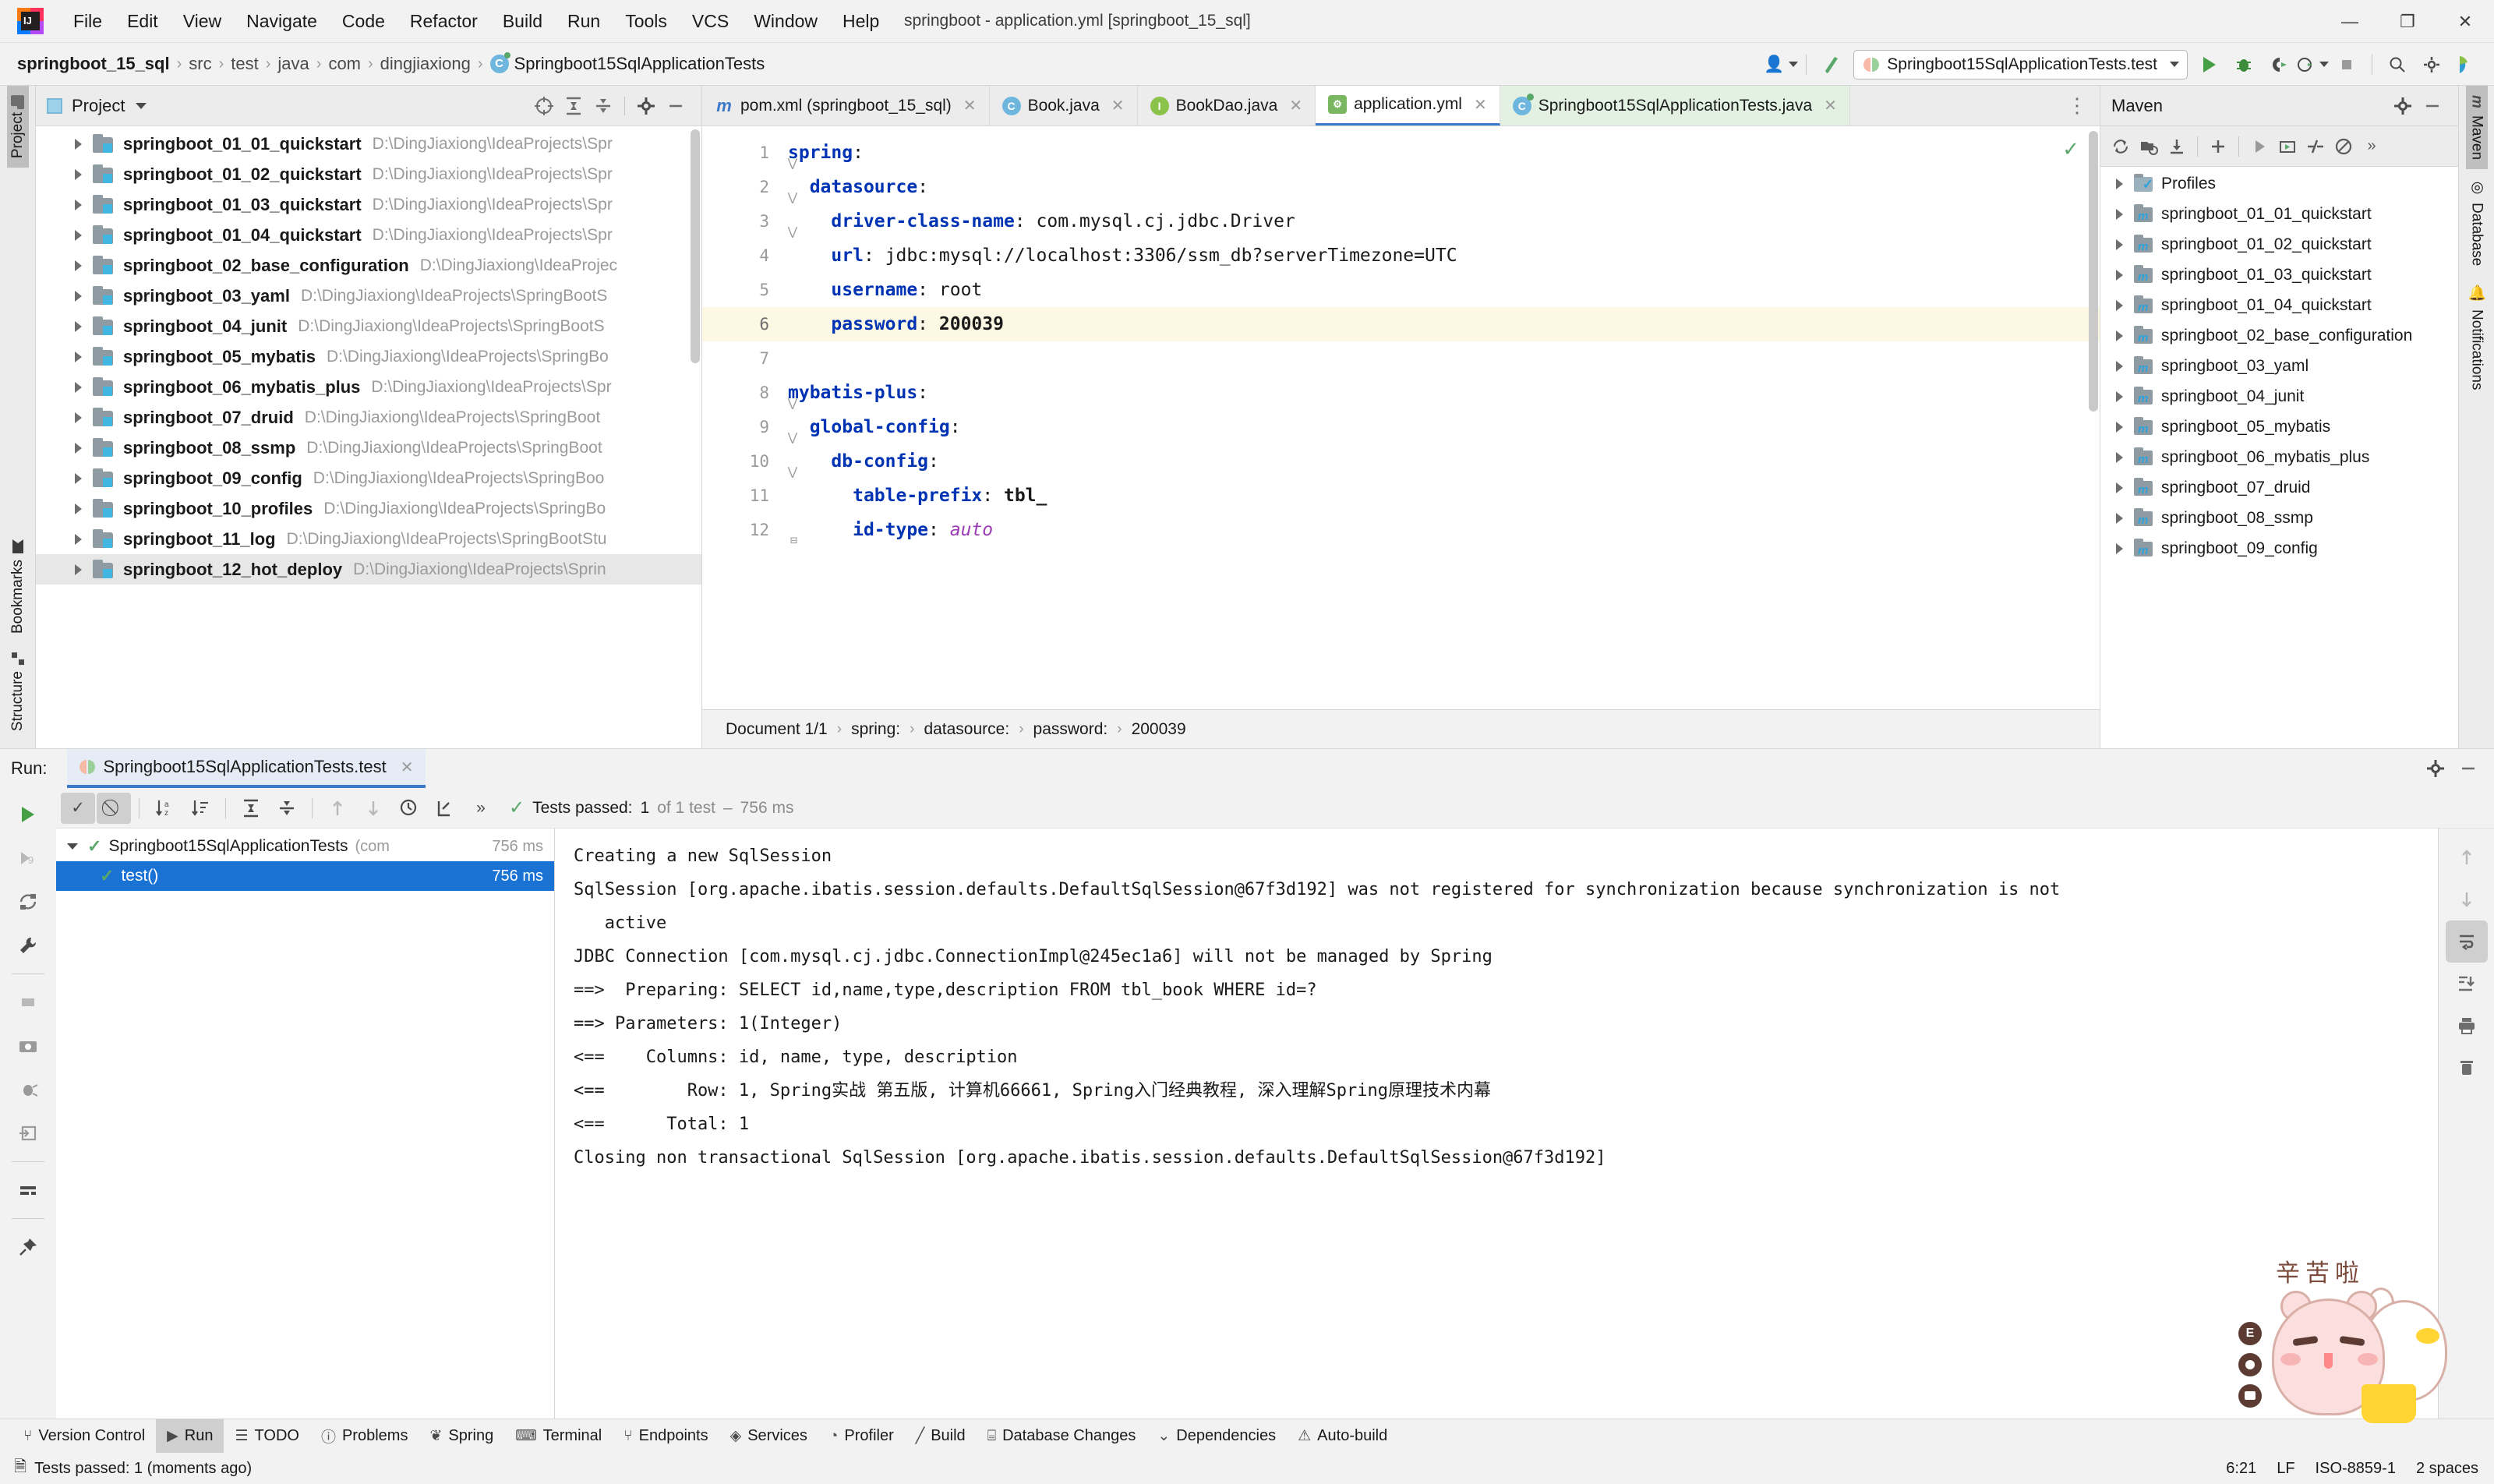  What do you see at coordinates (2466, 941) in the screenshot?
I see `soft-wrap-icon` at bounding box center [2466, 941].